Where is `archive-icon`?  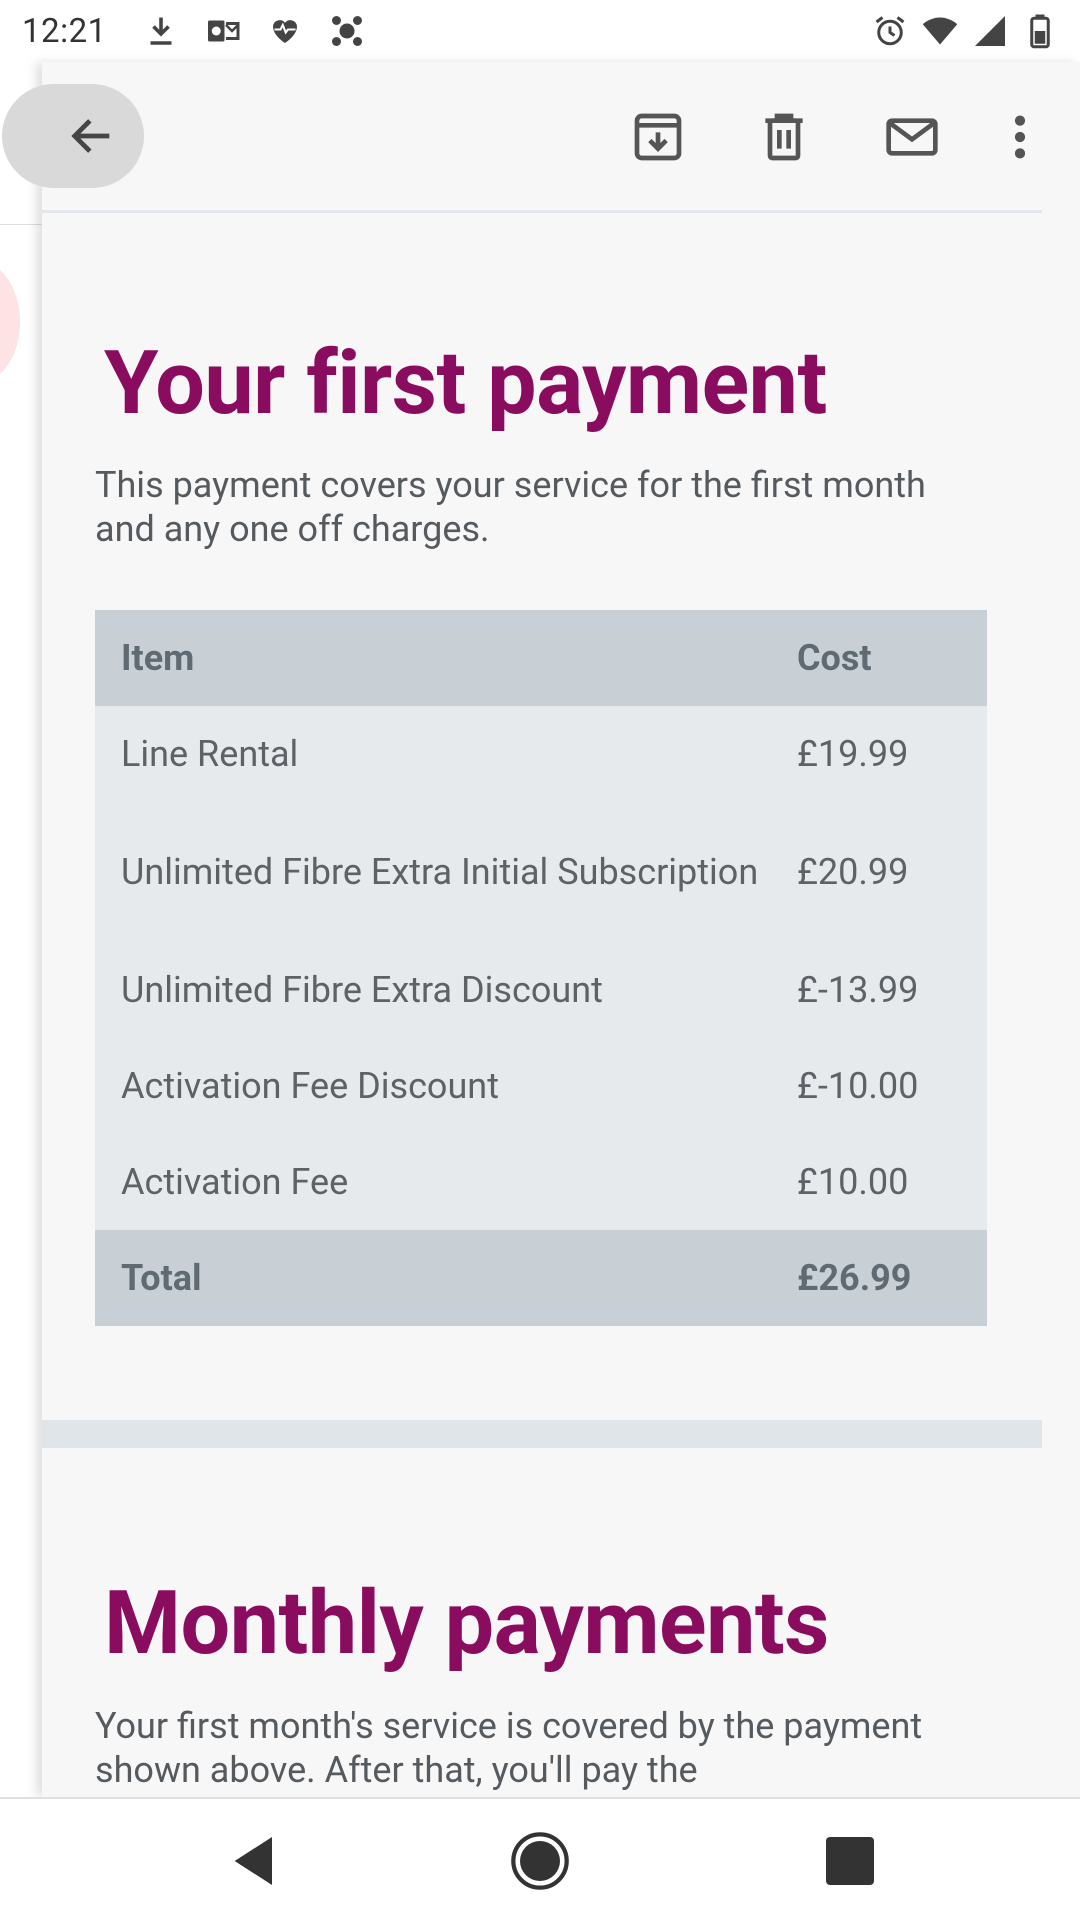 archive-icon is located at coordinates (658, 137).